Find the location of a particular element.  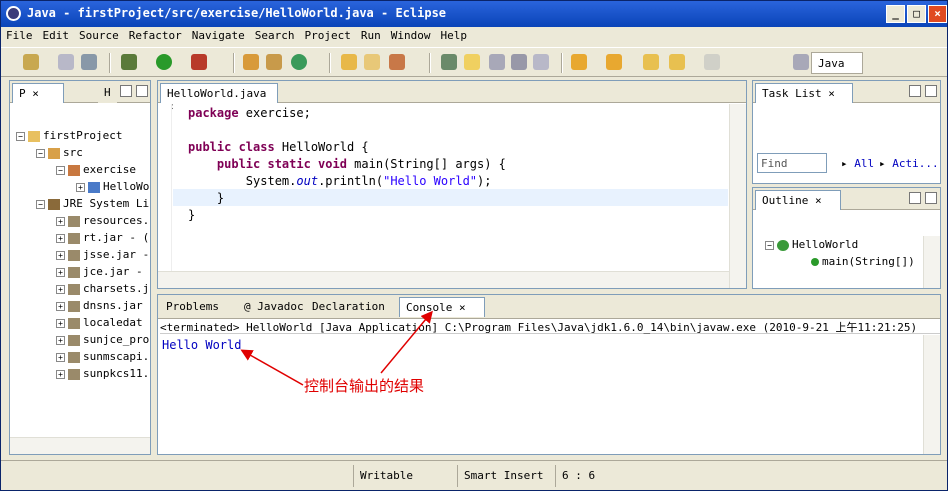

tree-item: + localedat is located at coordinates (80, 322).